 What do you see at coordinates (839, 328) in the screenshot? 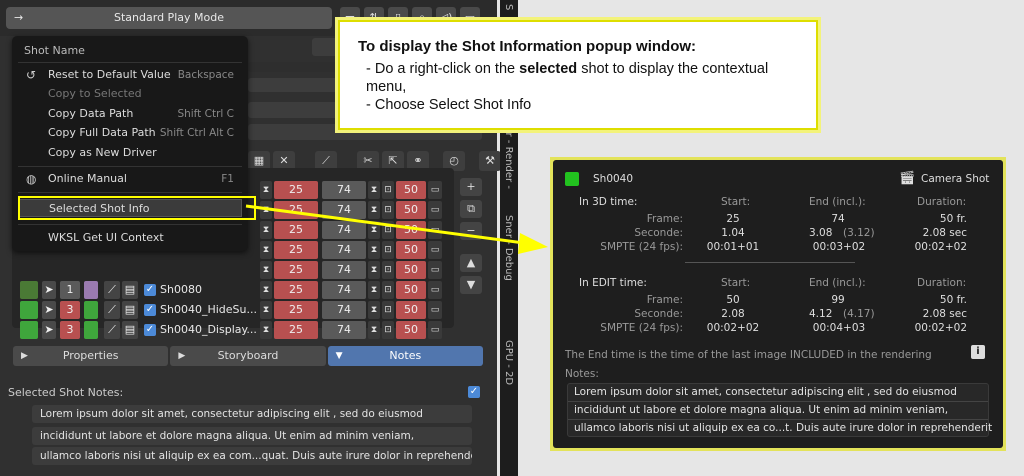
I see `smpte-end: 00:04+03` at bounding box center [839, 328].